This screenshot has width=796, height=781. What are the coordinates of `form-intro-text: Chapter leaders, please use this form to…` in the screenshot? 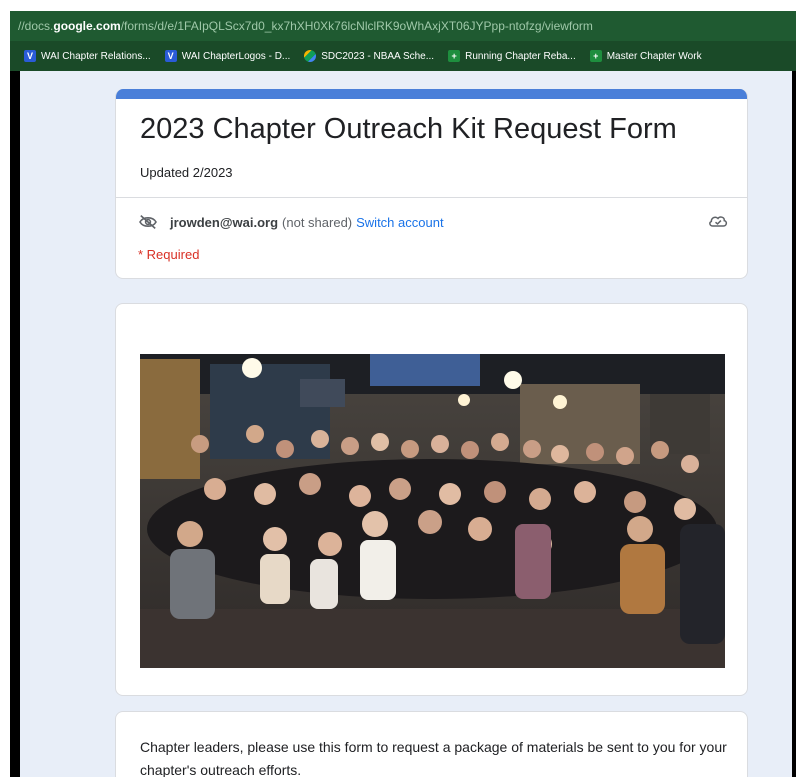 It's located at (433, 758).